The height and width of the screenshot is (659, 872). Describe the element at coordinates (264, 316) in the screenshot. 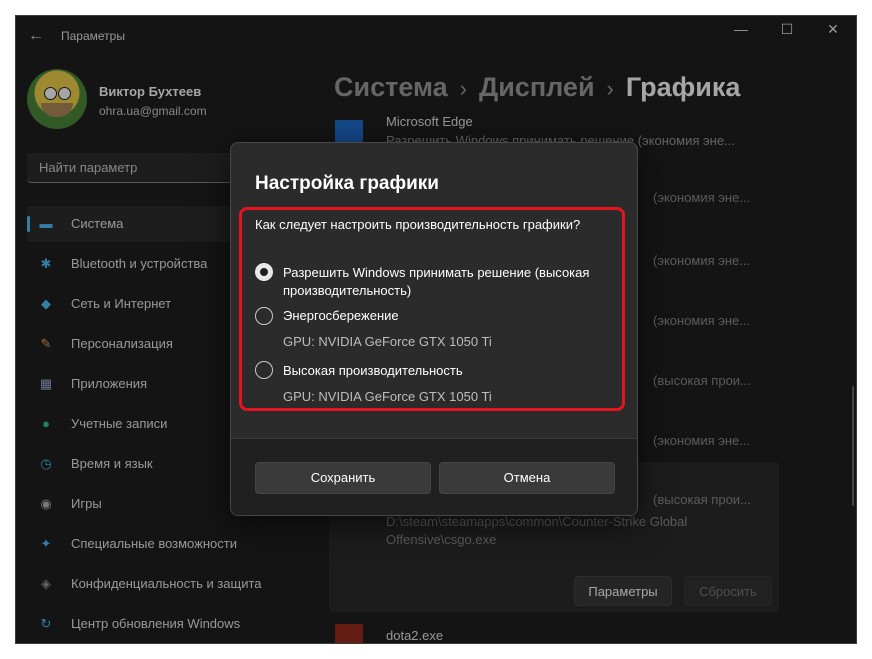

I see `radio-power-saving` at that location.